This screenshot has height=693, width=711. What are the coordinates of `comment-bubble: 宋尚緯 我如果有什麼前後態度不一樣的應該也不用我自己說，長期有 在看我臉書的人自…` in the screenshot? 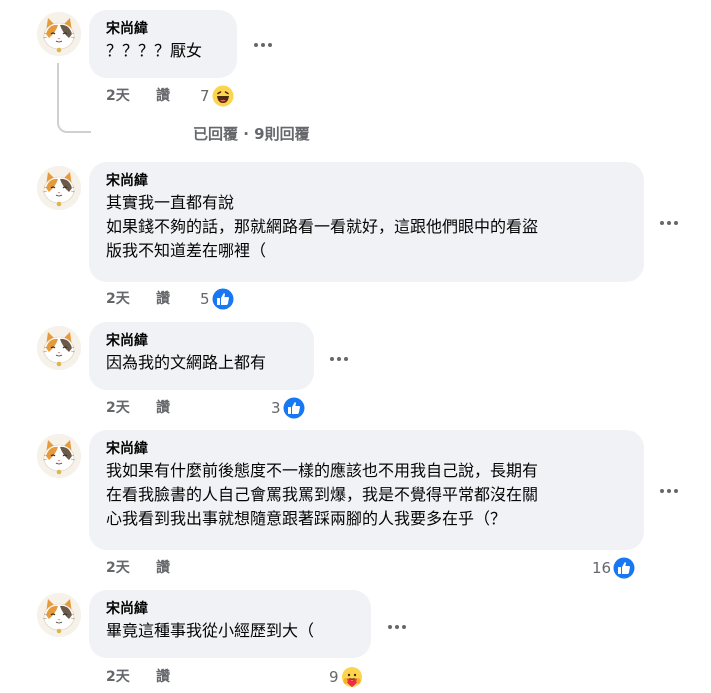 It's located at (366, 490).